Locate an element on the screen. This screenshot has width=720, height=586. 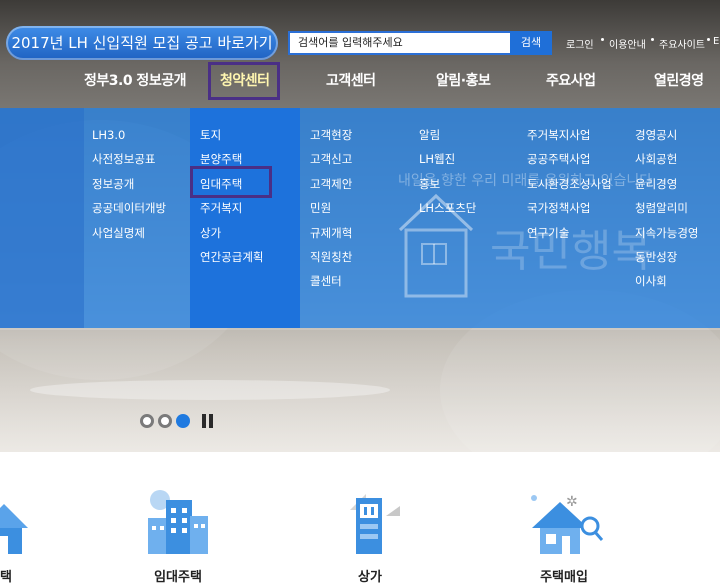
menu-item: 사회공헌 is located at coordinates (666, 163).